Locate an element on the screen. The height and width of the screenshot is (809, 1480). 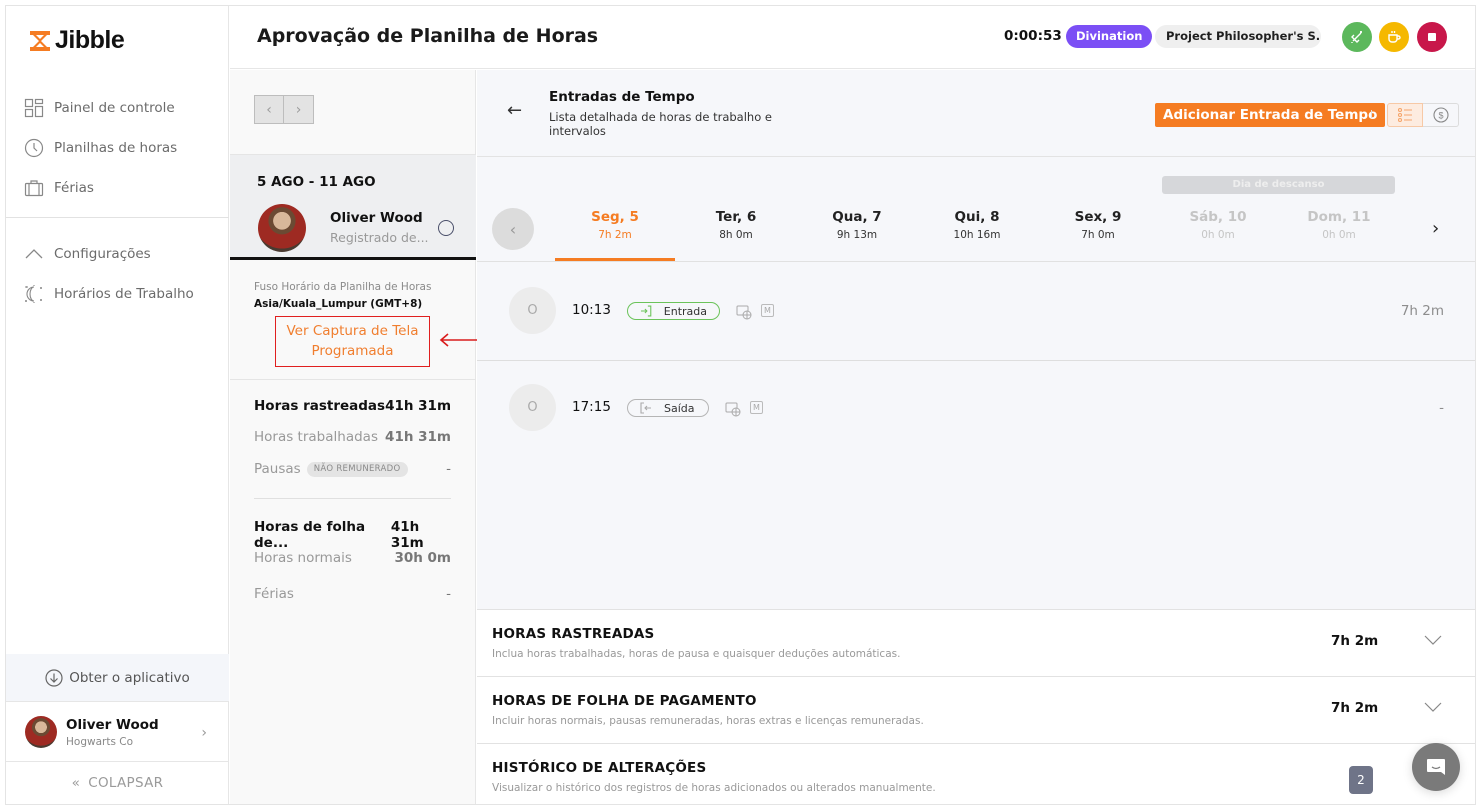
dollar-circle-icon: $ is located at coordinates (1440, 115).